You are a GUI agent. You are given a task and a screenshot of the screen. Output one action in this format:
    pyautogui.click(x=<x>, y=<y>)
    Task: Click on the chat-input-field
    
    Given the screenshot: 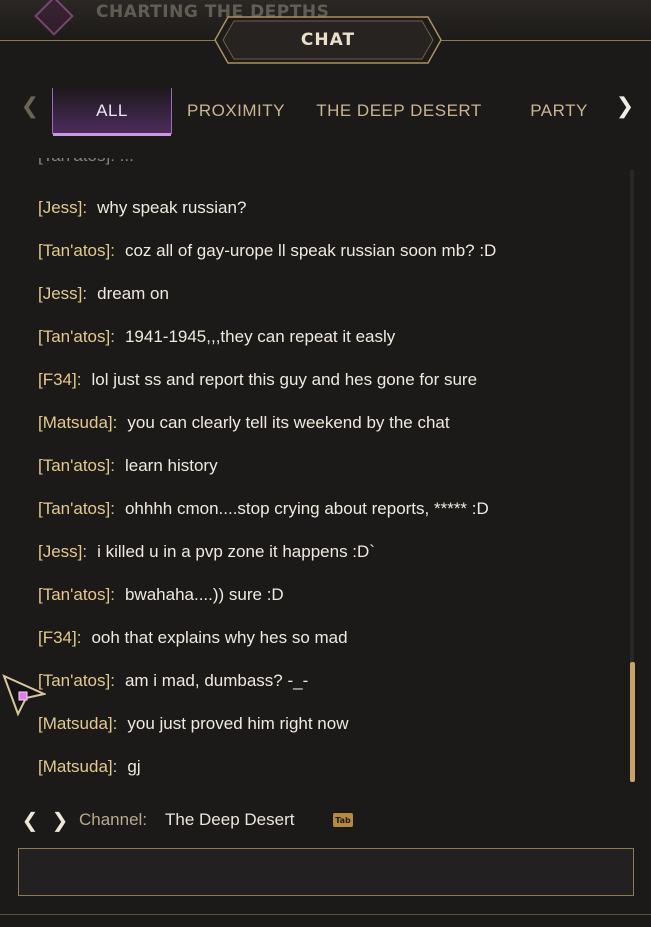 What is the action you would take?
    pyautogui.click(x=326, y=872)
    